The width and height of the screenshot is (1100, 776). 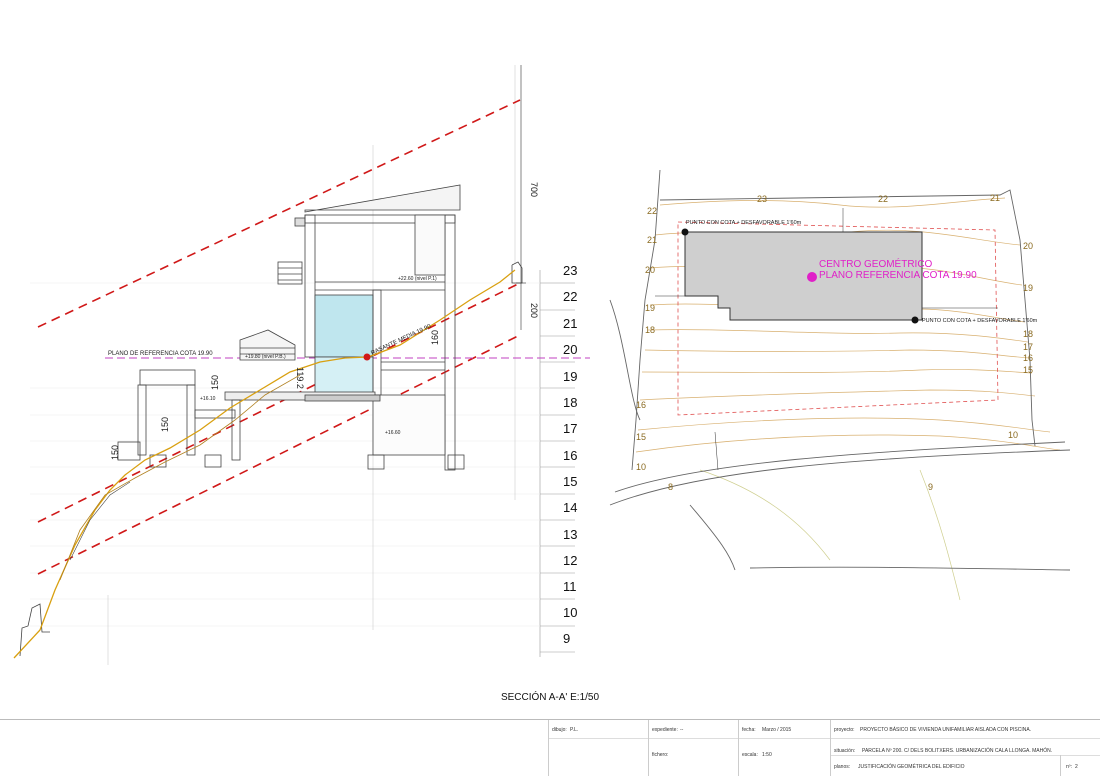 I want to click on dim-700: 700, so click(x=534, y=189).